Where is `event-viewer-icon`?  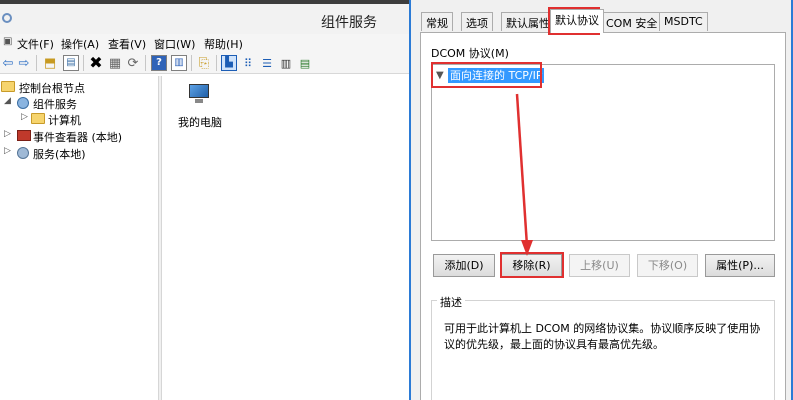 event-viewer-icon is located at coordinates (24, 135).